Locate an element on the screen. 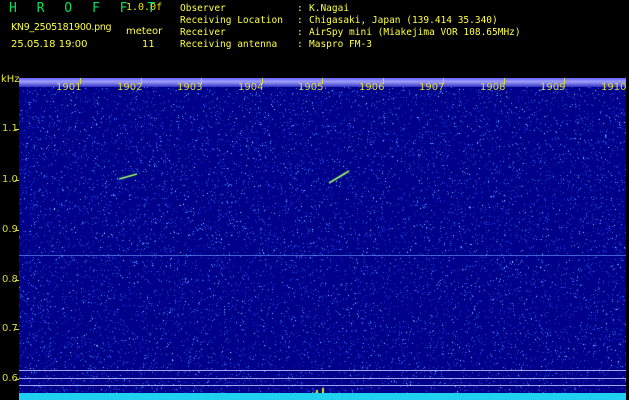  date-time: 25.05.18 19:00 is located at coordinates (49, 44).